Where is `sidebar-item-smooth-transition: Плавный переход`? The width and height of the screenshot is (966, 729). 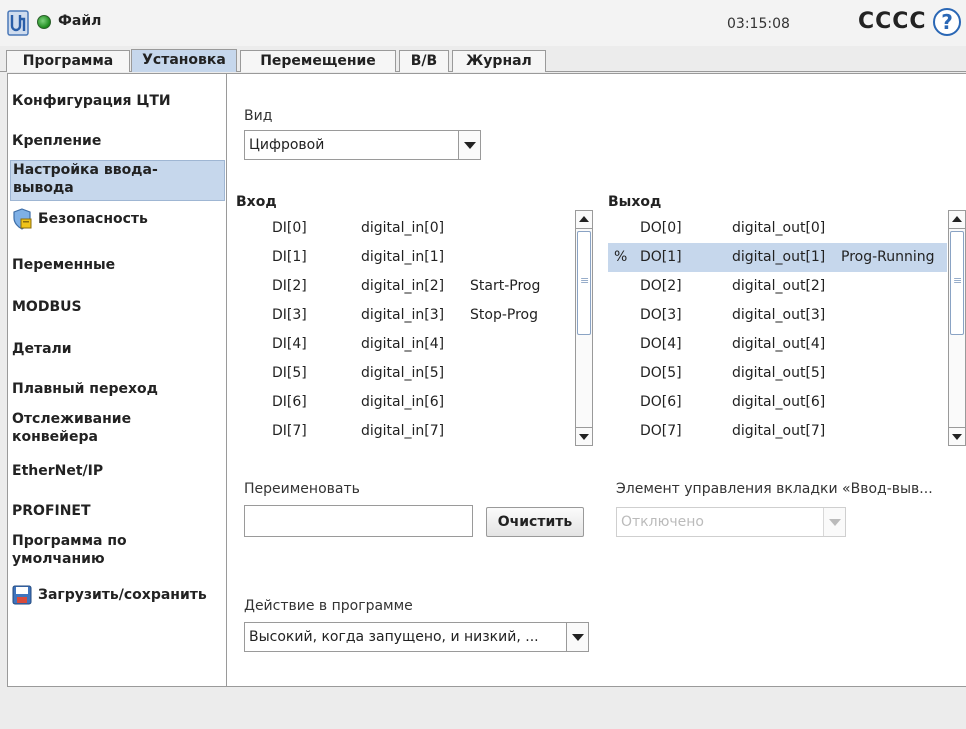
sidebar-item-smooth-transition: Плавный переход is located at coordinates (117, 389).